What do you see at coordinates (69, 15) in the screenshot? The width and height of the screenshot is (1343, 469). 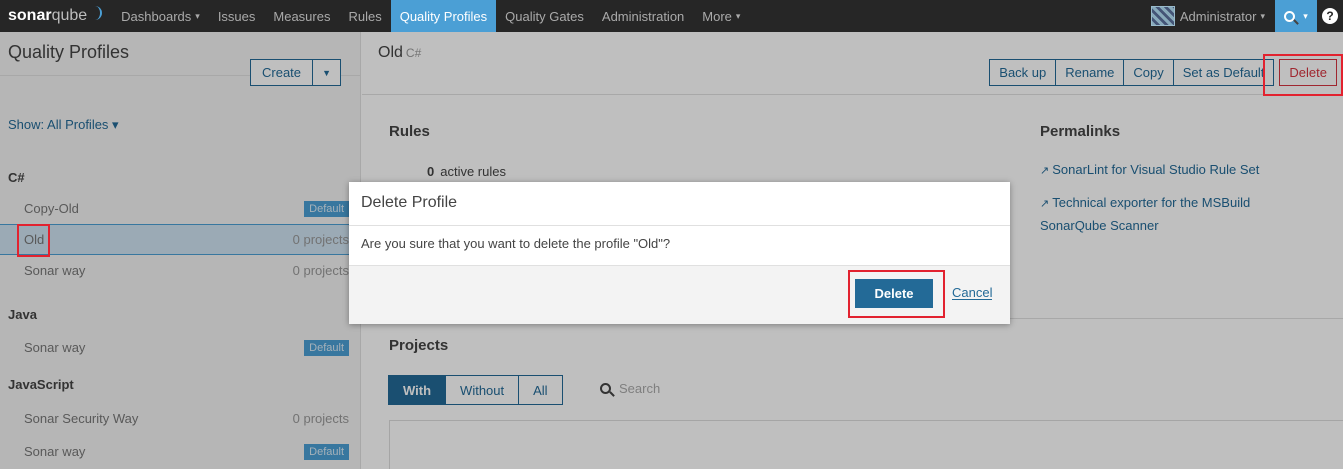 I see `logo-text-light: qube` at bounding box center [69, 15].